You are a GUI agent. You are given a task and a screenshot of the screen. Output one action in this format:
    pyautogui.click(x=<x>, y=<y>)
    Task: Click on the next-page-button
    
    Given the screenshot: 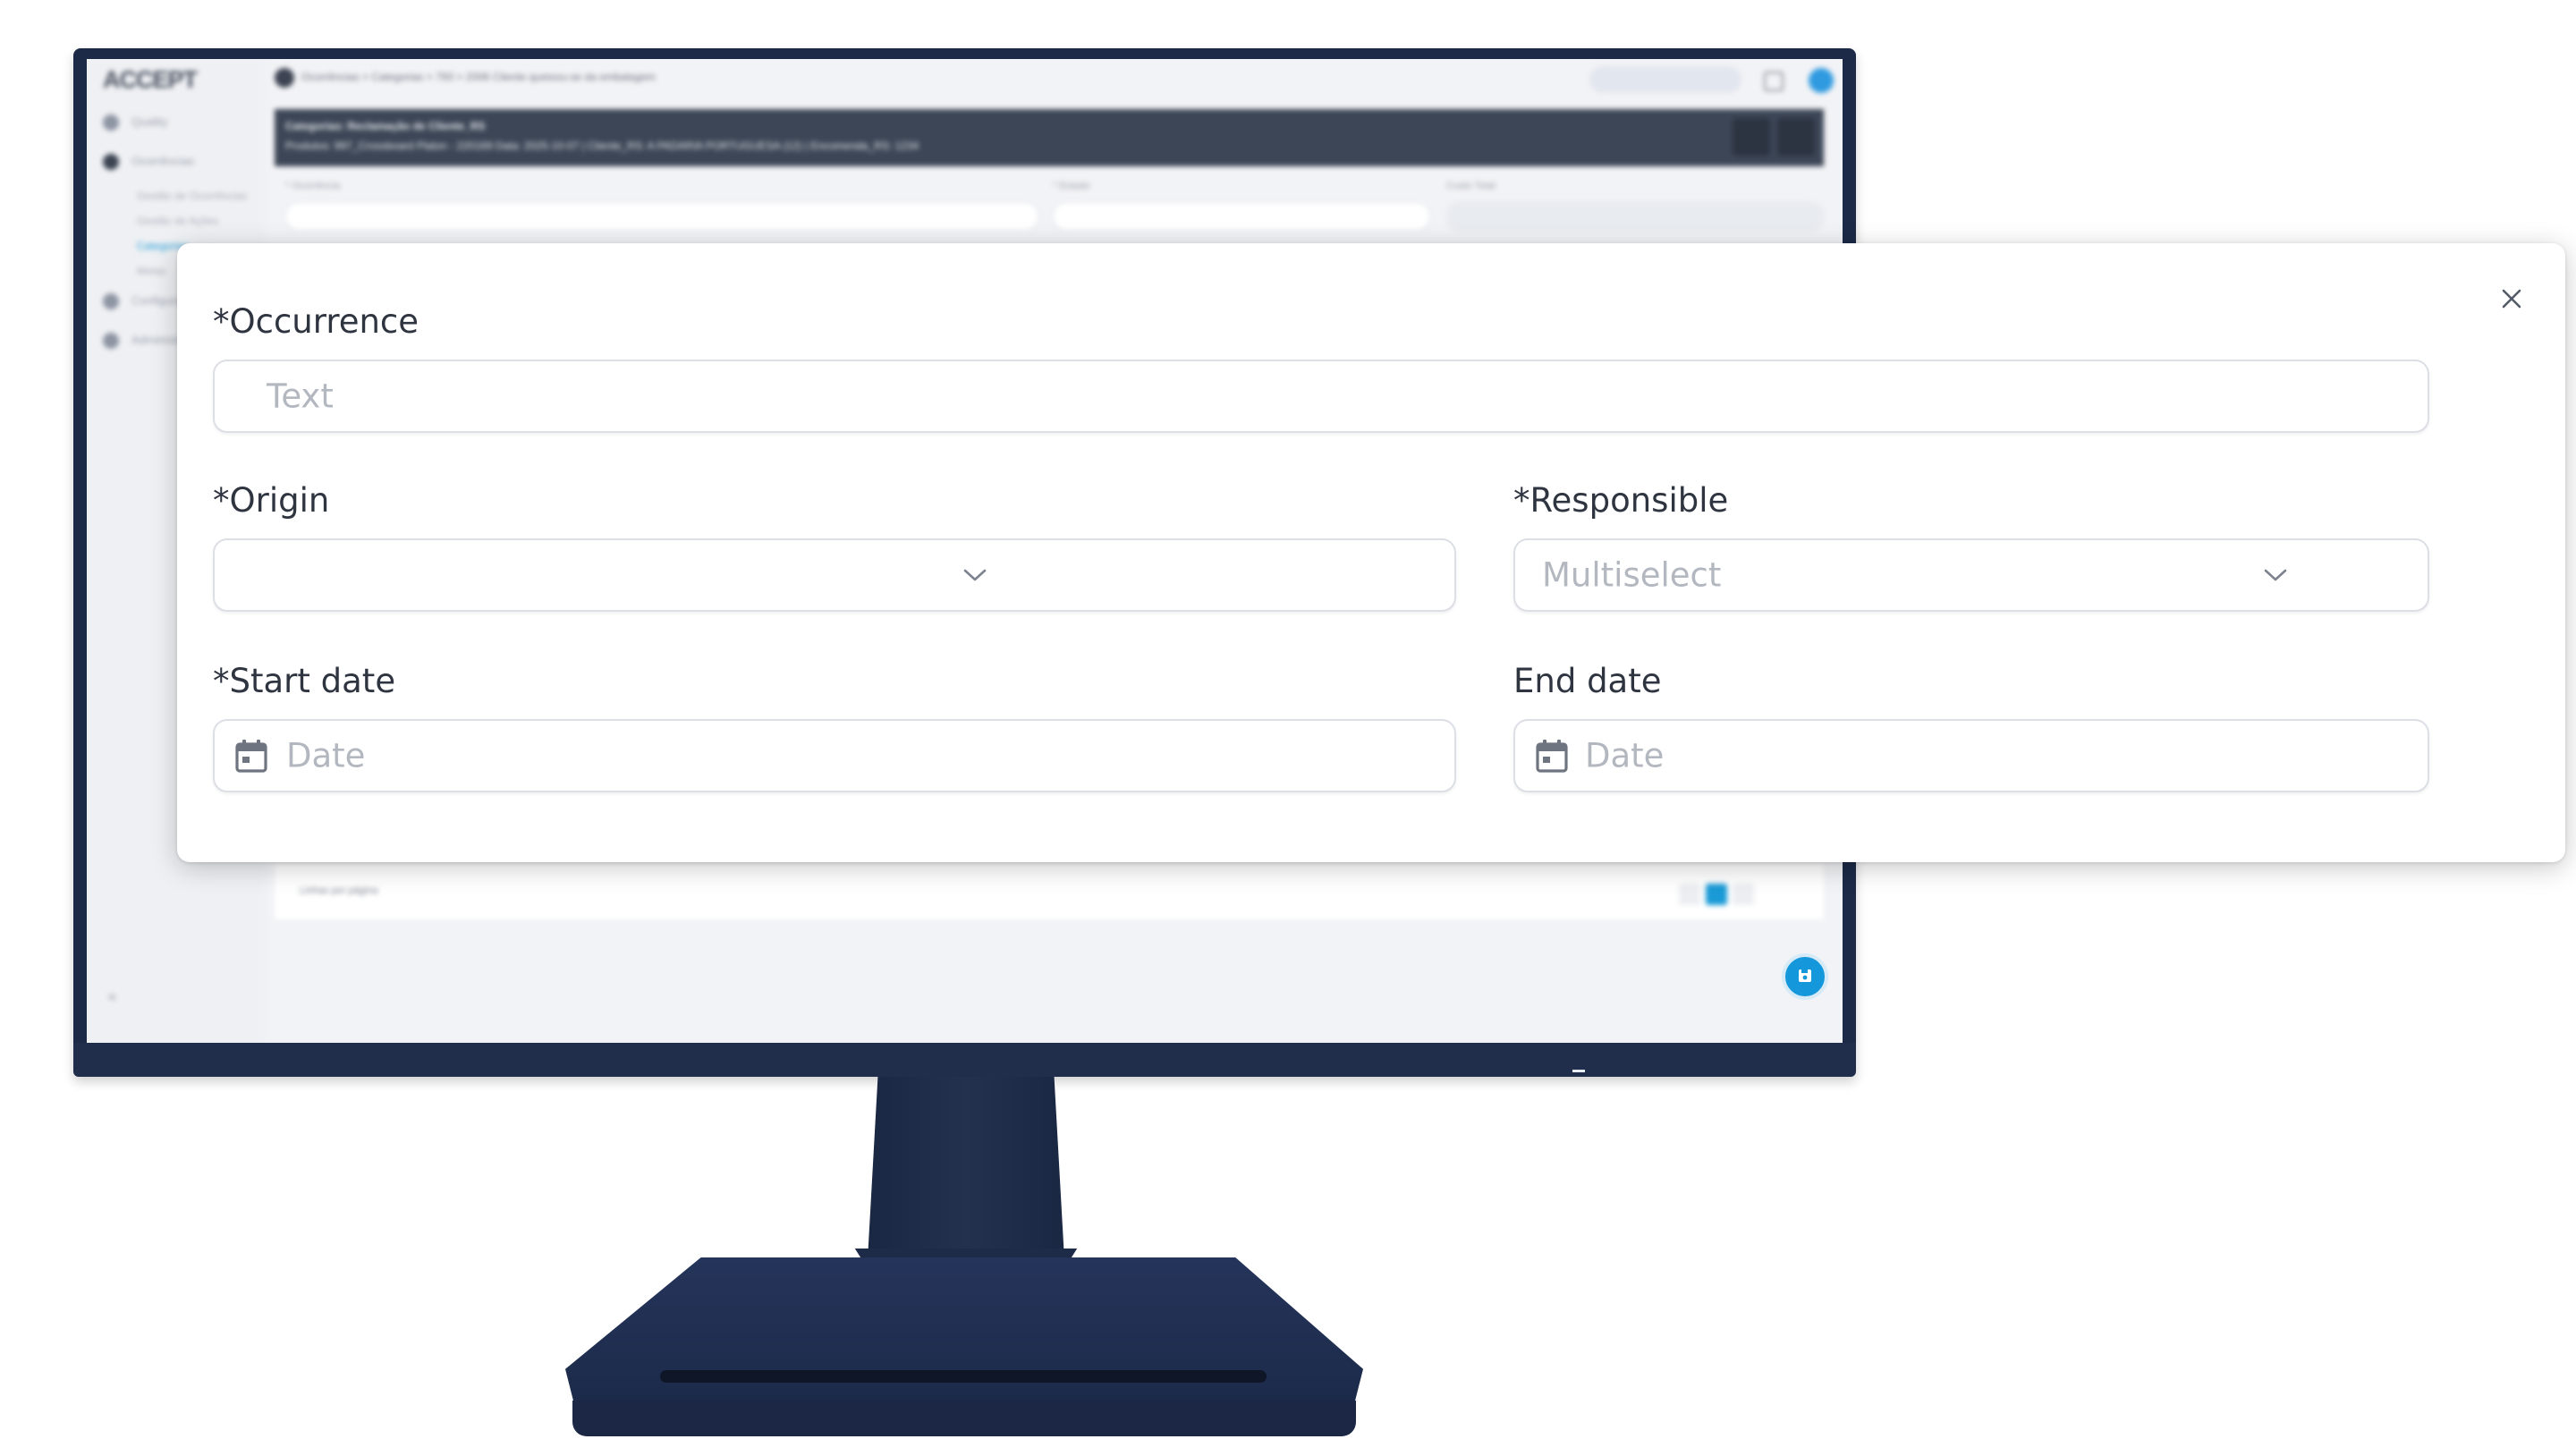 What is the action you would take?
    pyautogui.click(x=1743, y=894)
    